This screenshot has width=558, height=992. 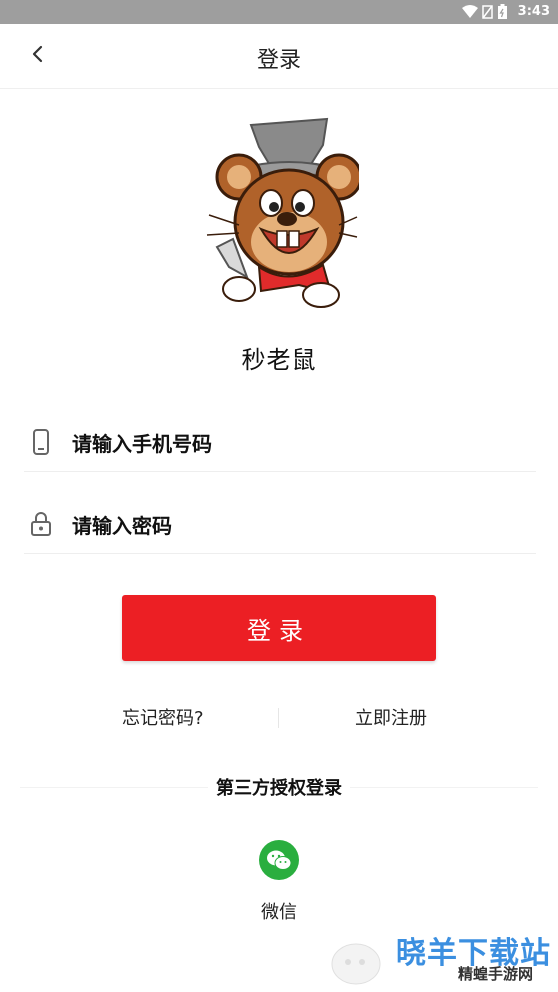 What do you see at coordinates (284, 212) in the screenshot?
I see `mouse-mascot-logo` at bounding box center [284, 212].